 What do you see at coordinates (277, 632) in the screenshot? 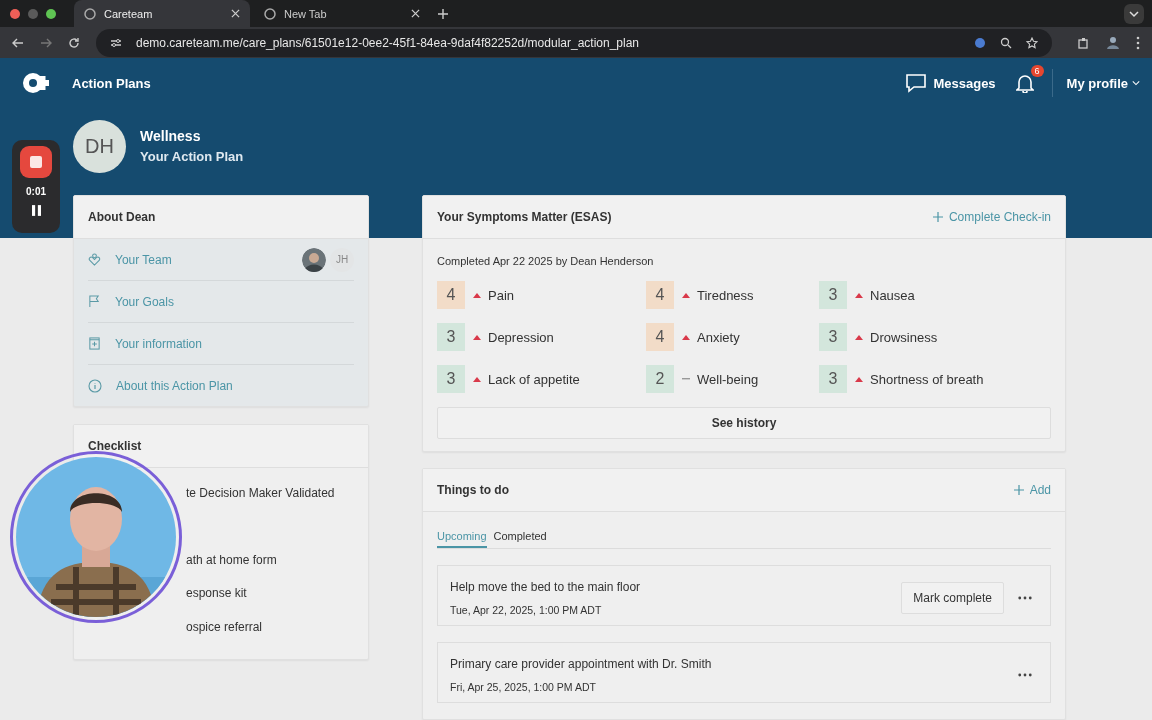
I see `checklist-item: ospice referral` at bounding box center [277, 632].